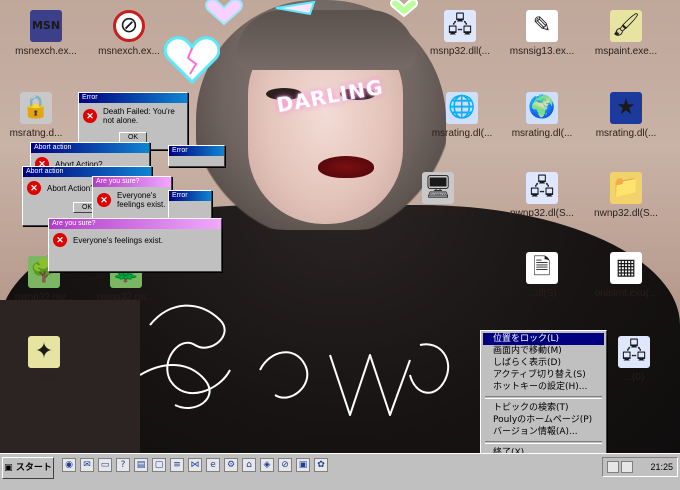 This screenshot has width=680, height=490. Describe the element at coordinates (626, 268) in the screenshot. I see `spreadsheet-icon: ▦` at that location.